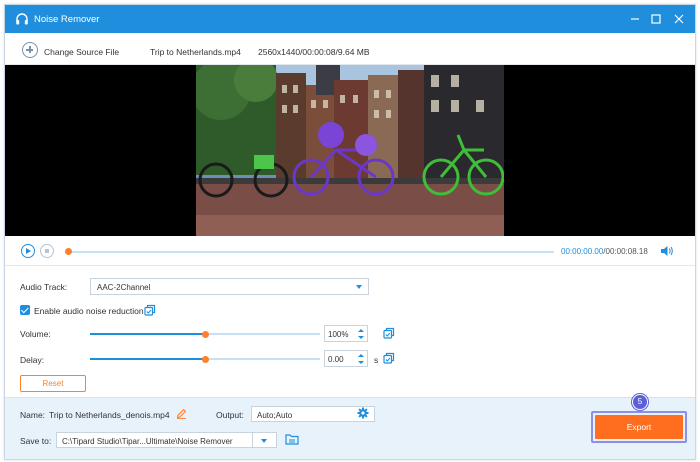  I want to click on playback-bar: 00:00:00.00/00:00:08.18, so click(350, 251).